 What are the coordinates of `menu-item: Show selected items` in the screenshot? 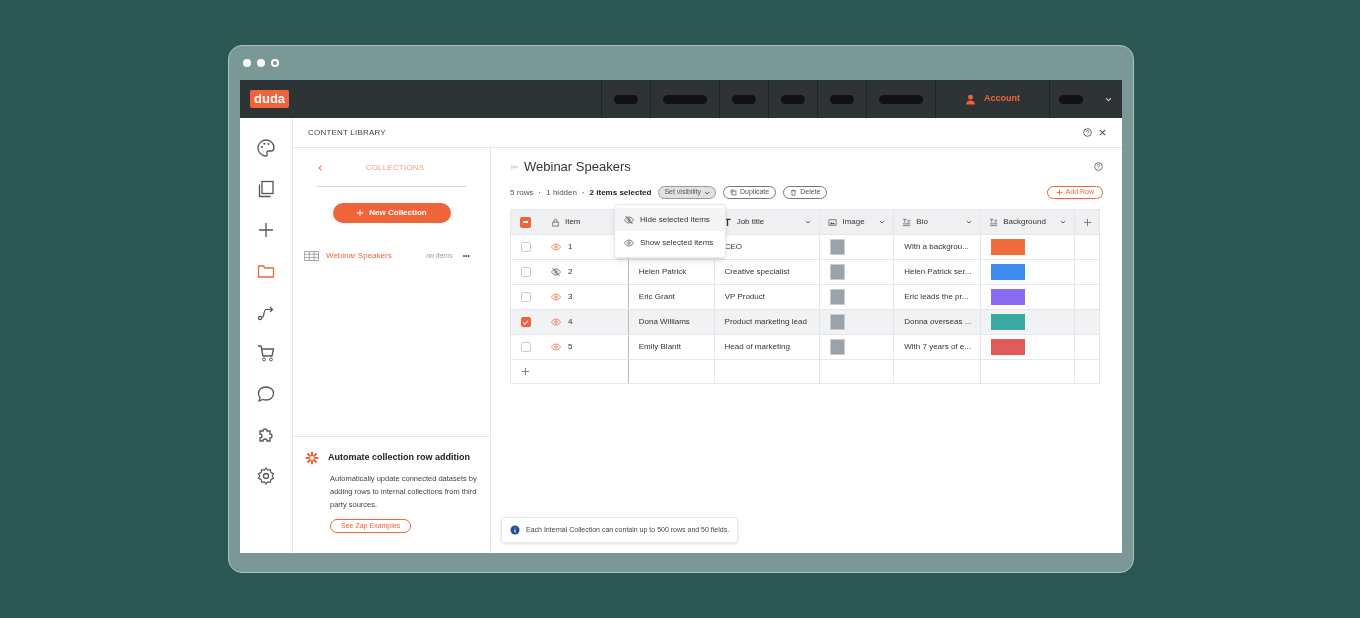 It's located at (670, 242).